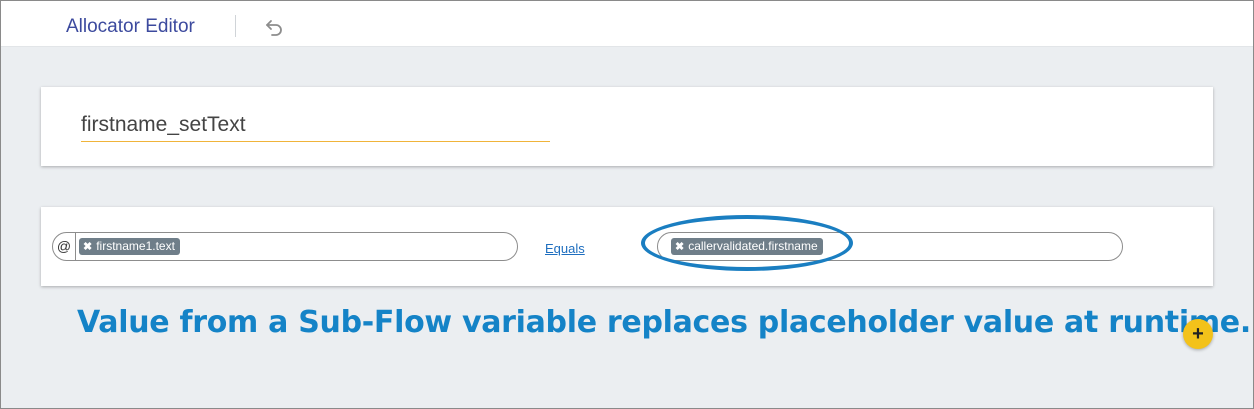 This screenshot has width=1254, height=409. I want to click on left-operand-field: @ ✖ firstname1.text, so click(285, 246).